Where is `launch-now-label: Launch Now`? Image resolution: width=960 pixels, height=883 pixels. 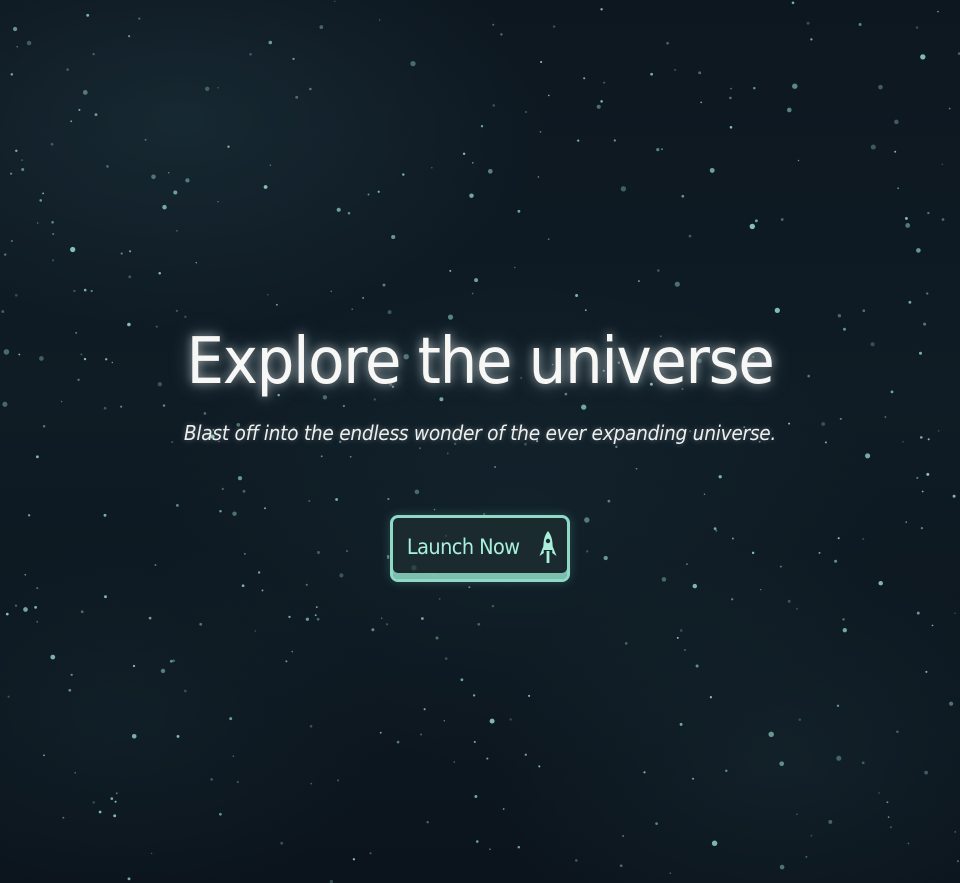
launch-now-label: Launch Now is located at coordinates (463, 547).